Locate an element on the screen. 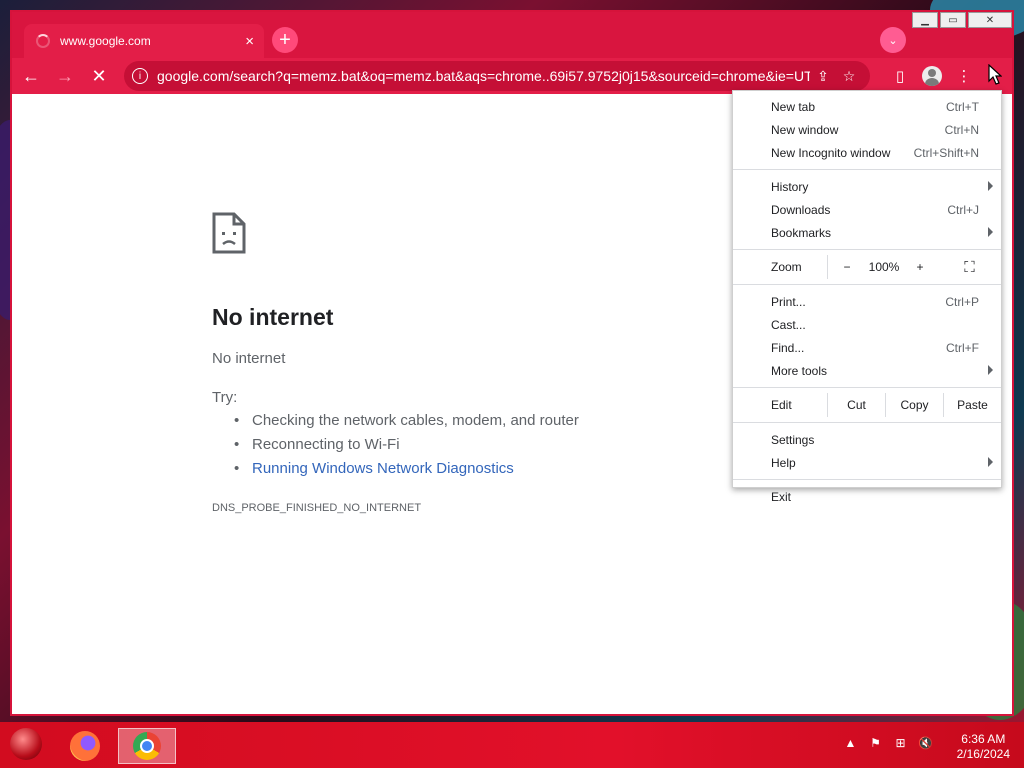  side-panel-icon: ▯ is located at coordinates (900, 76).